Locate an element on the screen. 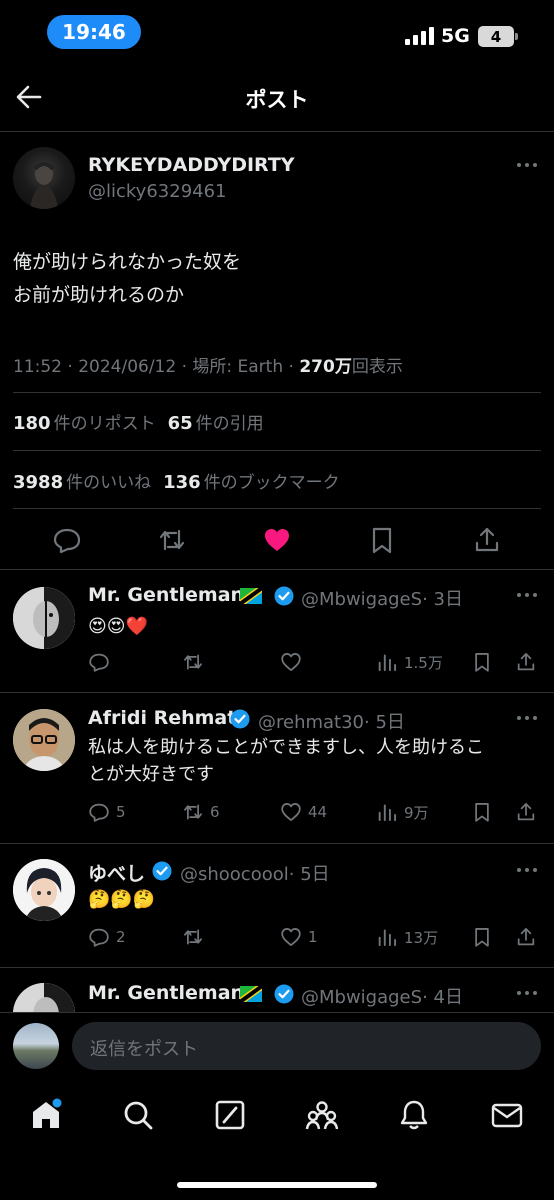 The width and height of the screenshot is (554, 1200). quotes-count: 65 is located at coordinates (180, 423).